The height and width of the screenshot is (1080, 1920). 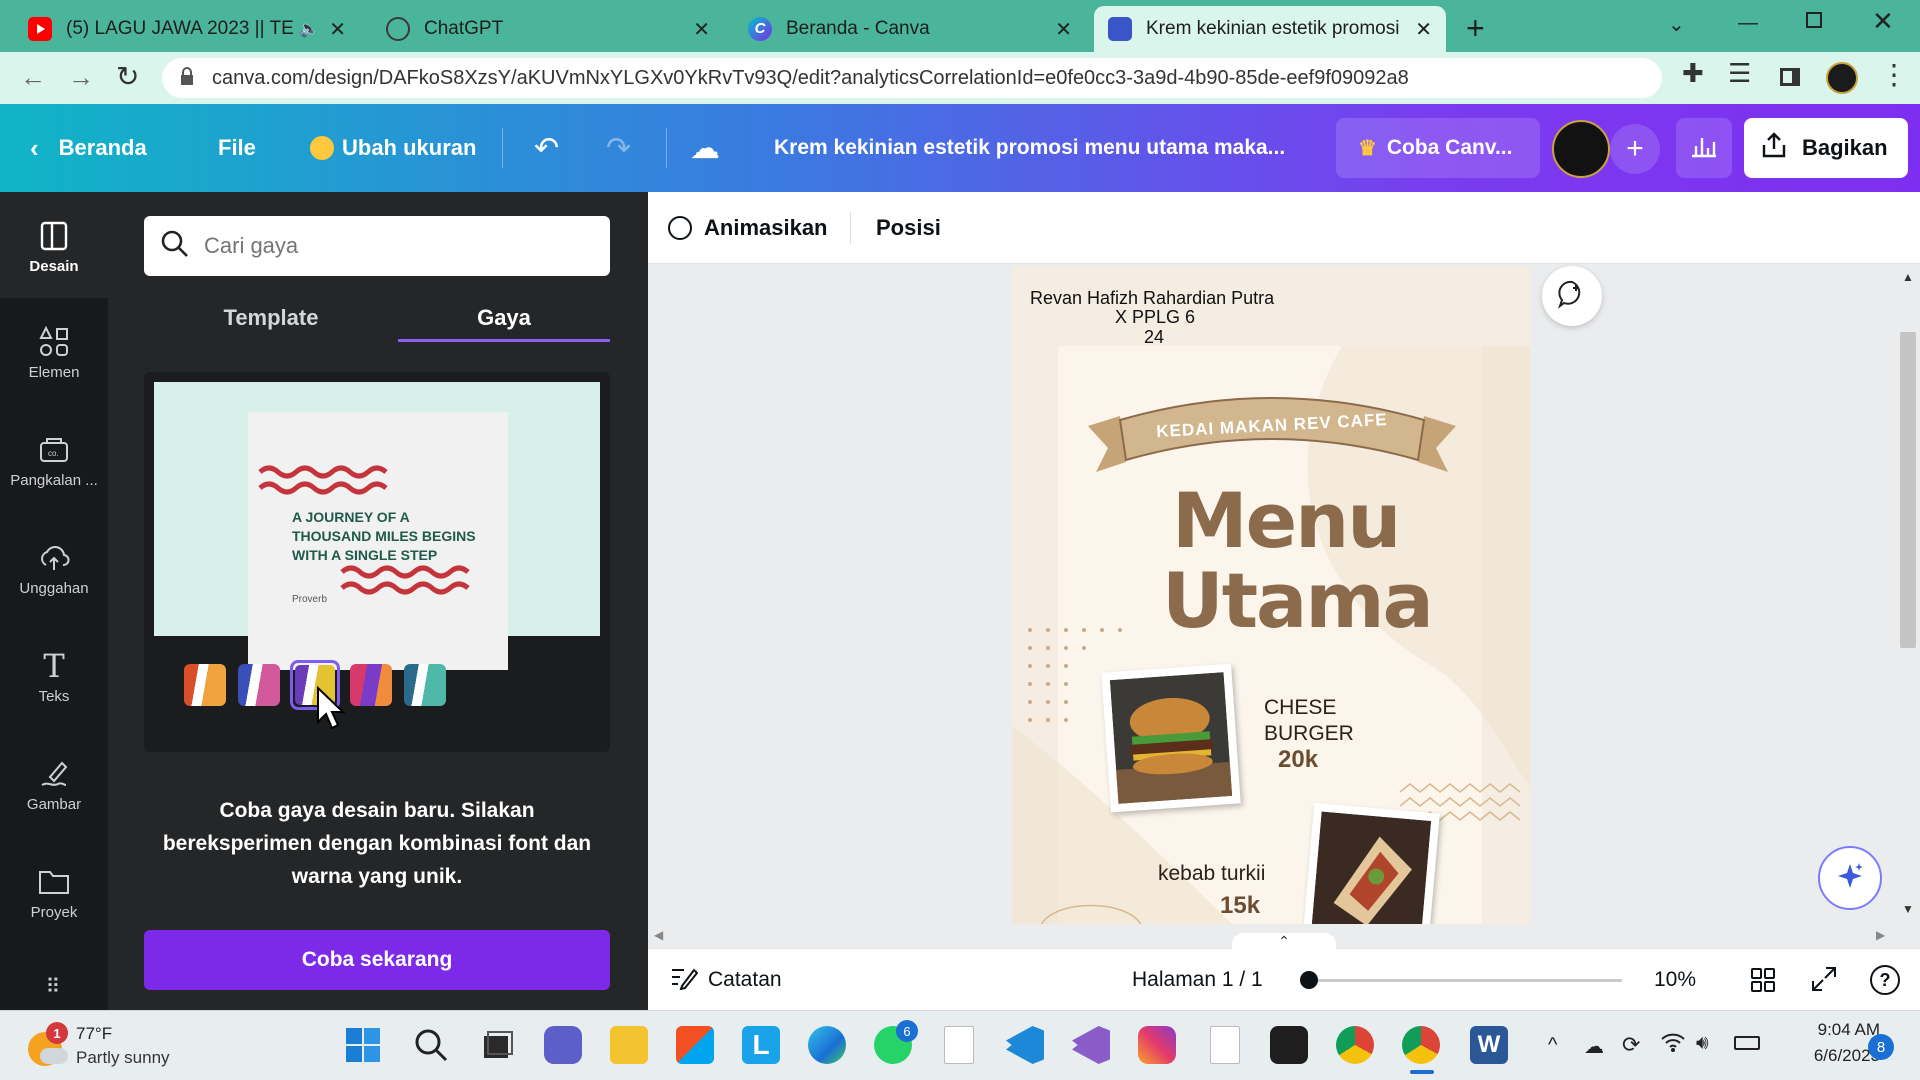 I want to click on assistant-sparkle-button, so click(x=1850, y=878).